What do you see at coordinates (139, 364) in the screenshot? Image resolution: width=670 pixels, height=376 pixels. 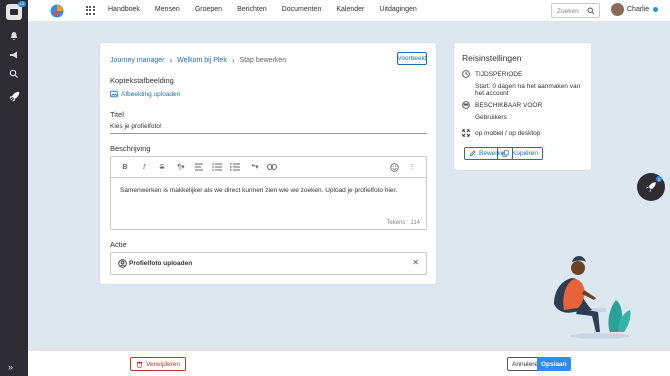 I see `trash-icon` at bounding box center [139, 364].